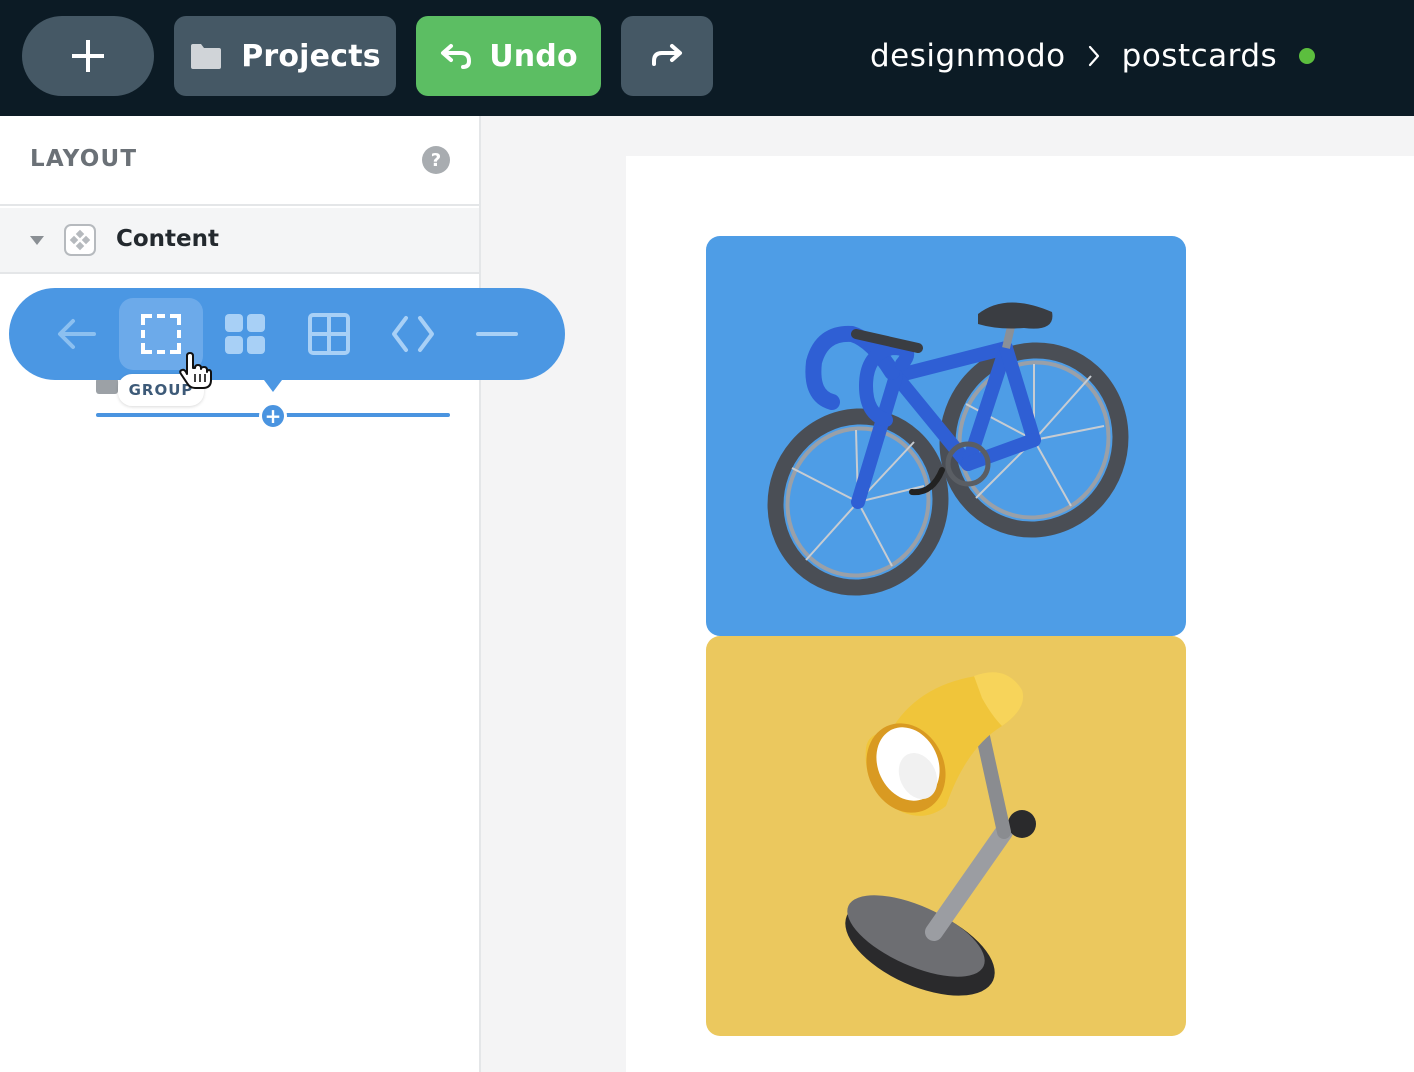 The height and width of the screenshot is (1072, 1414). Describe the element at coordinates (239, 161) in the screenshot. I see `layout-header: LAYOUT ?` at that location.